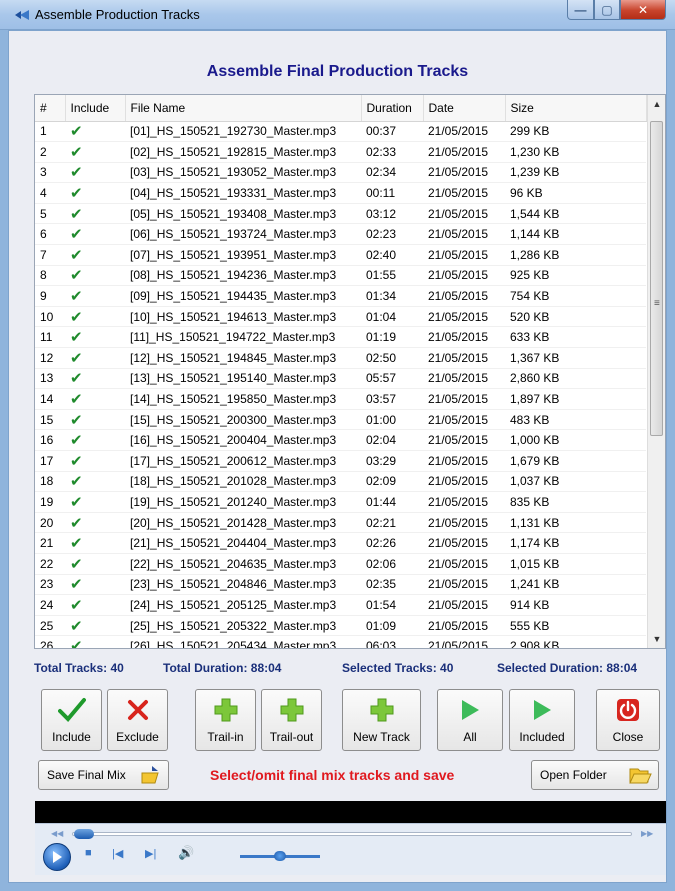 The width and height of the screenshot is (675, 891). I want to click on volume-icon: 🔊, so click(186, 853).